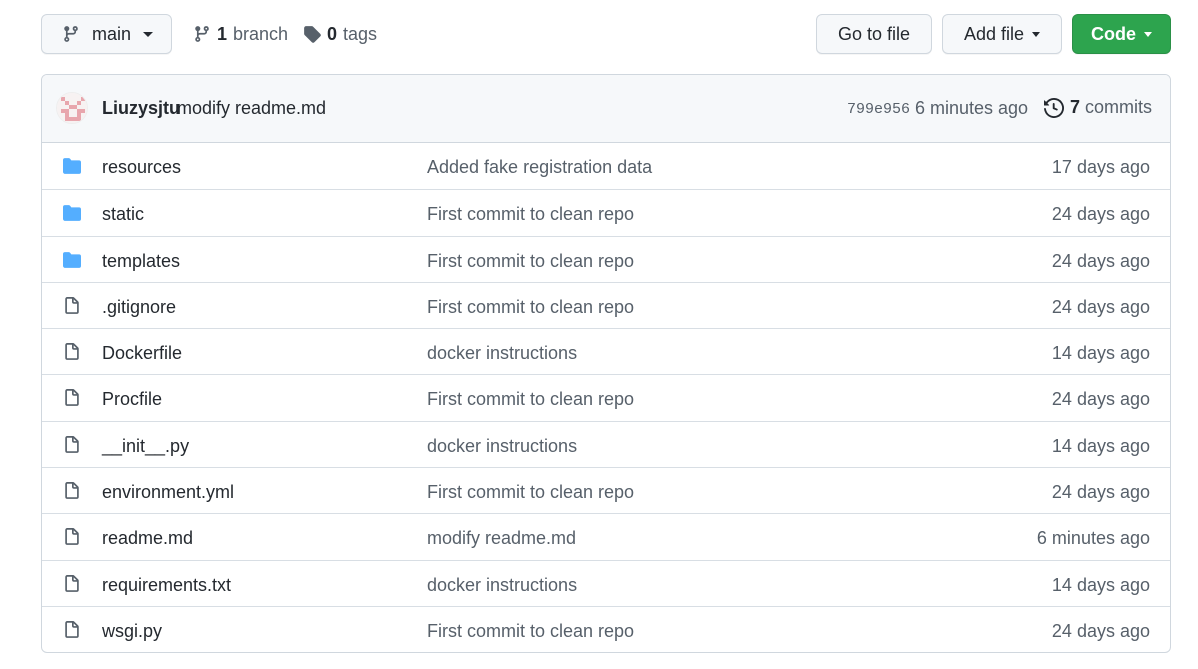 The image size is (1198, 669). Describe the element at coordinates (332, 33) in the screenshot. I see `tags-count: 0` at that location.